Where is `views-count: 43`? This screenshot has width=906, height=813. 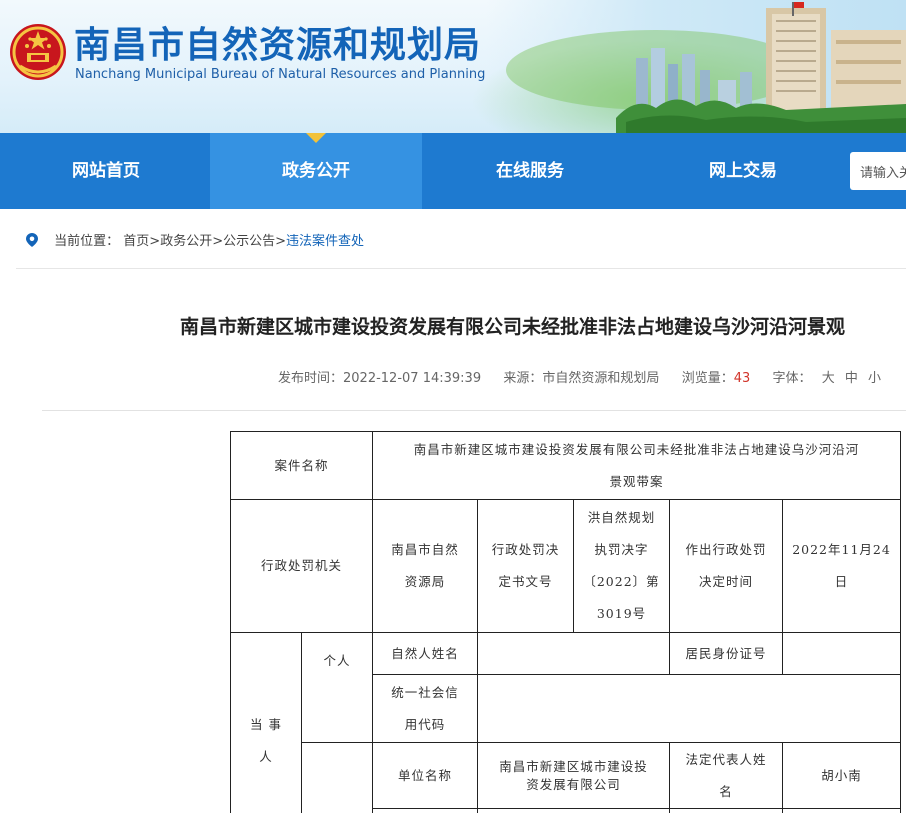 views-count: 43 is located at coordinates (742, 378).